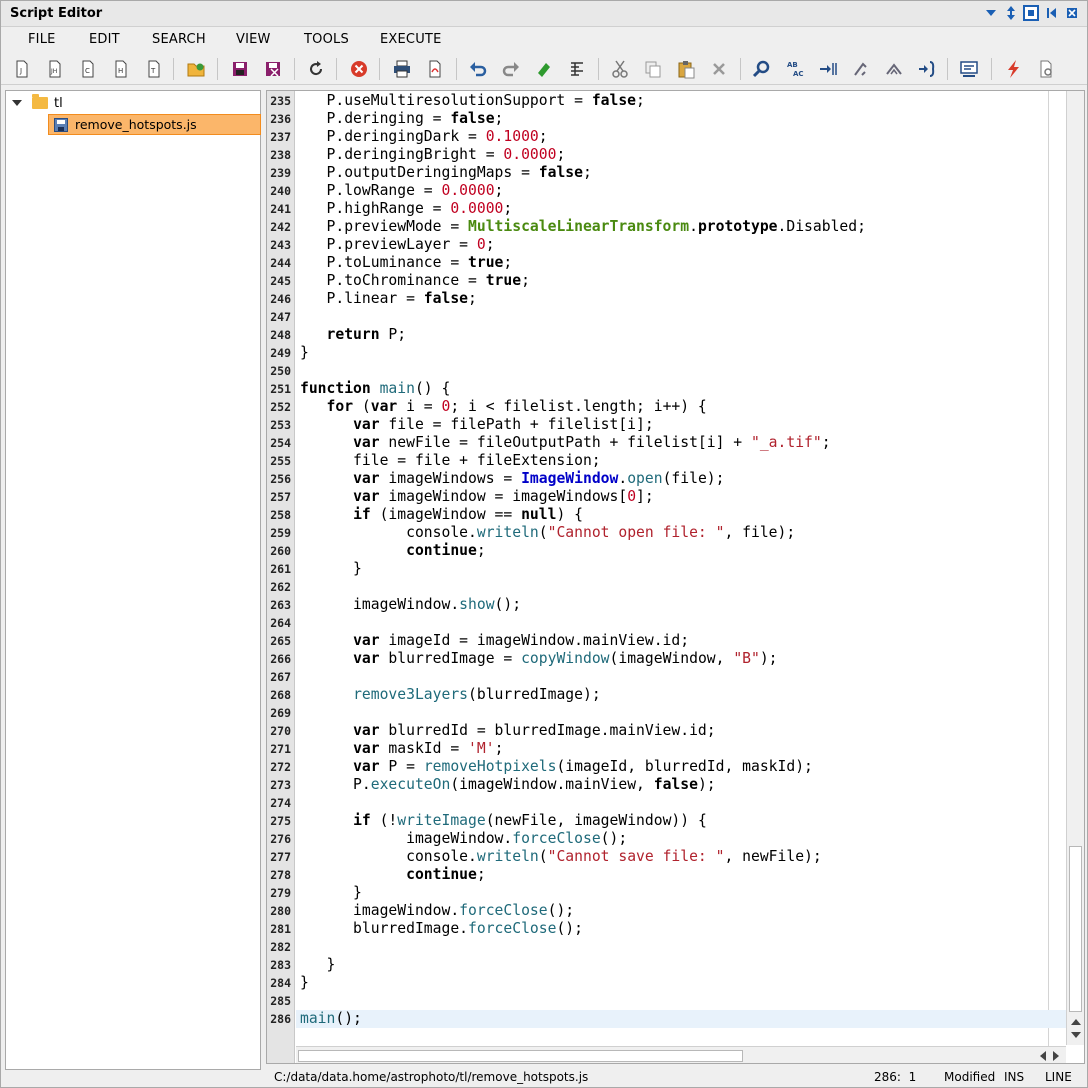 Image resolution: width=1088 pixels, height=1088 pixels. Describe the element at coordinates (1046, 69) in the screenshot. I see `settings-icon` at that location.